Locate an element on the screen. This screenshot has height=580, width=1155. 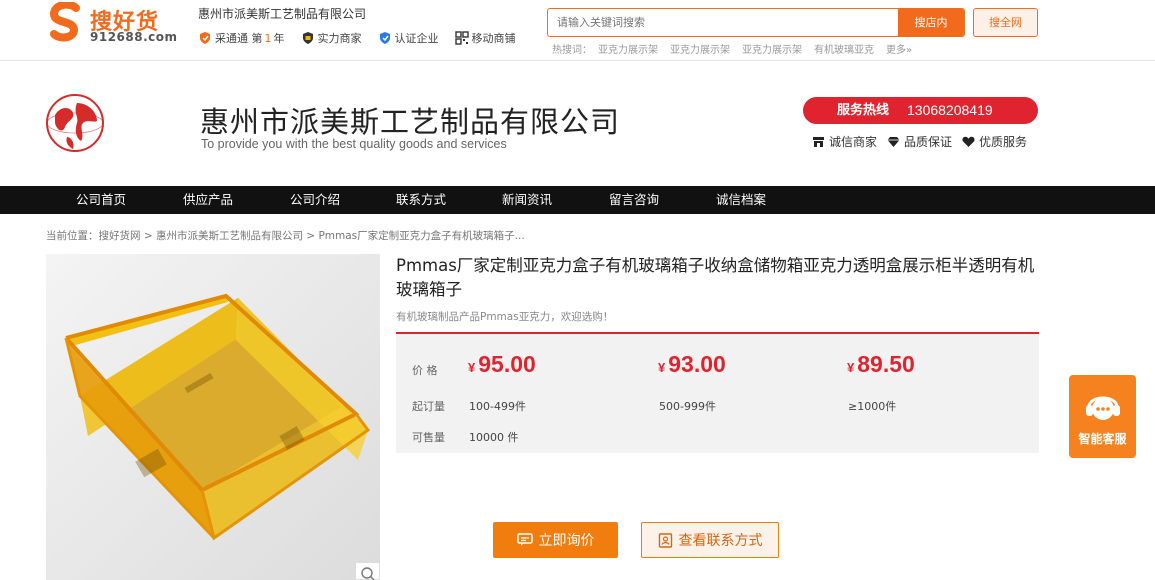
hot-words-more-link: 更多» is located at coordinates (899, 48).